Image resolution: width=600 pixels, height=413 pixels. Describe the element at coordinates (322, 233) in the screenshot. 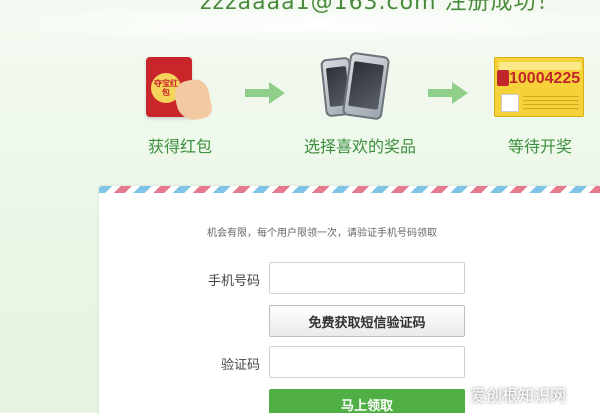

I see `claim-notice-text: 机会有限，每个用户限领一次，请验证手机号码领取` at that location.